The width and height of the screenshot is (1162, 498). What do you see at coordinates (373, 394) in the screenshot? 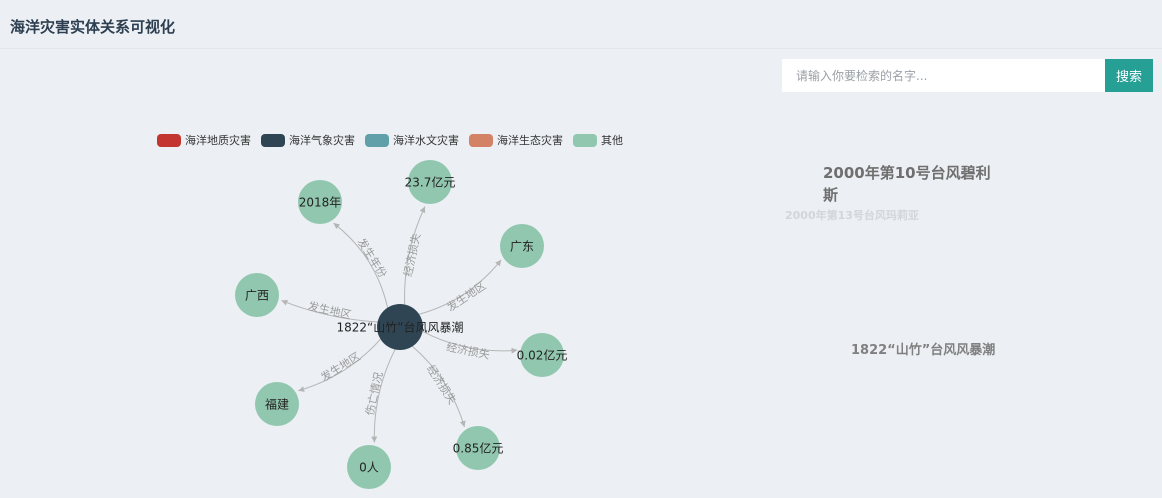
I see `edge-label: 伤亡情况` at bounding box center [373, 394].